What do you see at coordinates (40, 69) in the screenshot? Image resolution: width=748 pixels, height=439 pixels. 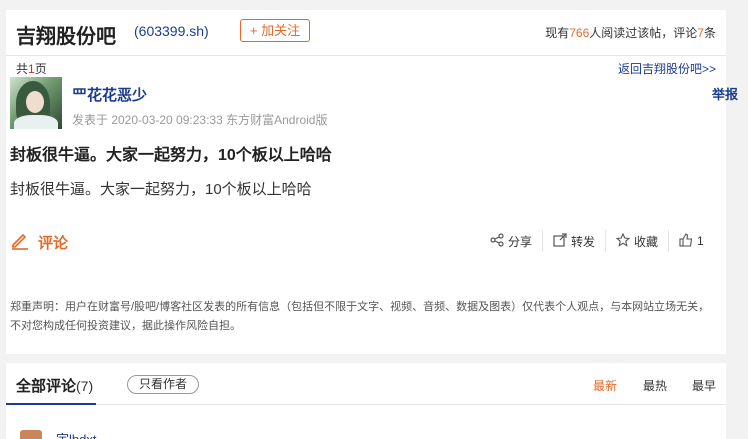 I see `pages-suffix: 页` at bounding box center [40, 69].